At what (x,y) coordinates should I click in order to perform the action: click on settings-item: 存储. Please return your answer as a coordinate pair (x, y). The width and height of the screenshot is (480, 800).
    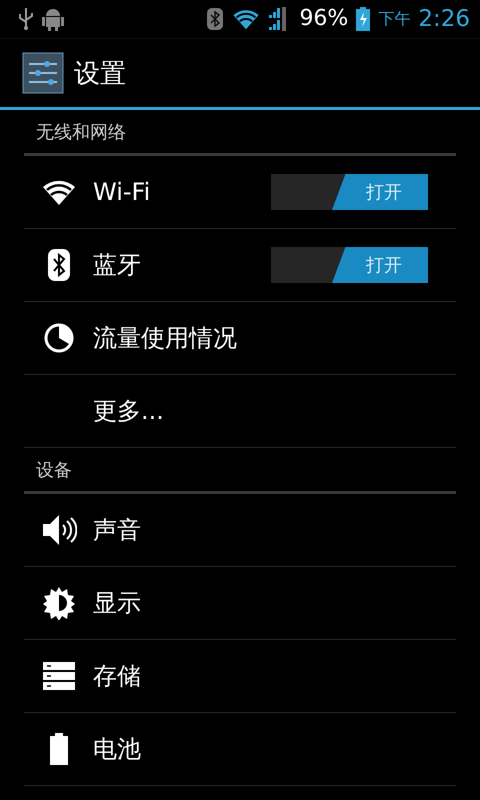
    Looking at the image, I should click on (240, 676).